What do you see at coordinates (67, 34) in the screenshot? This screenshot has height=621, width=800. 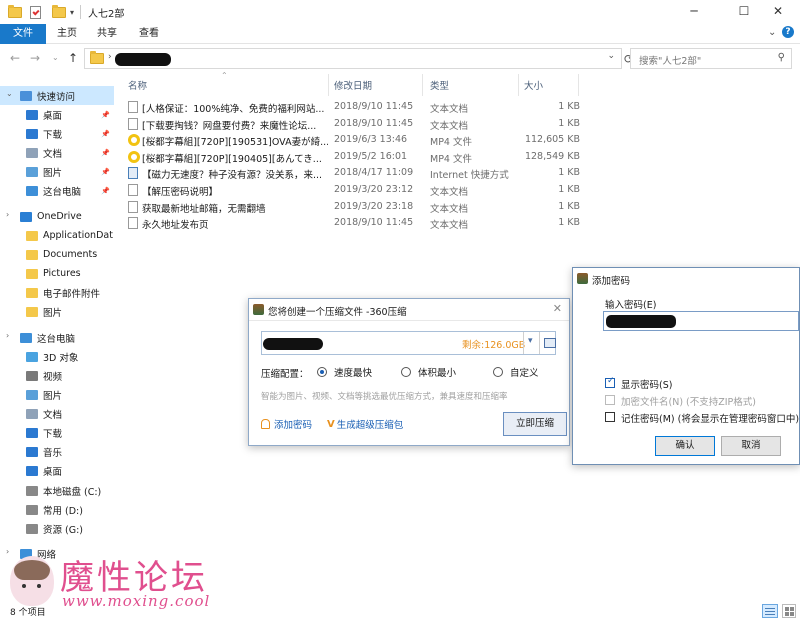 I see `tab-home: 主页` at bounding box center [67, 34].